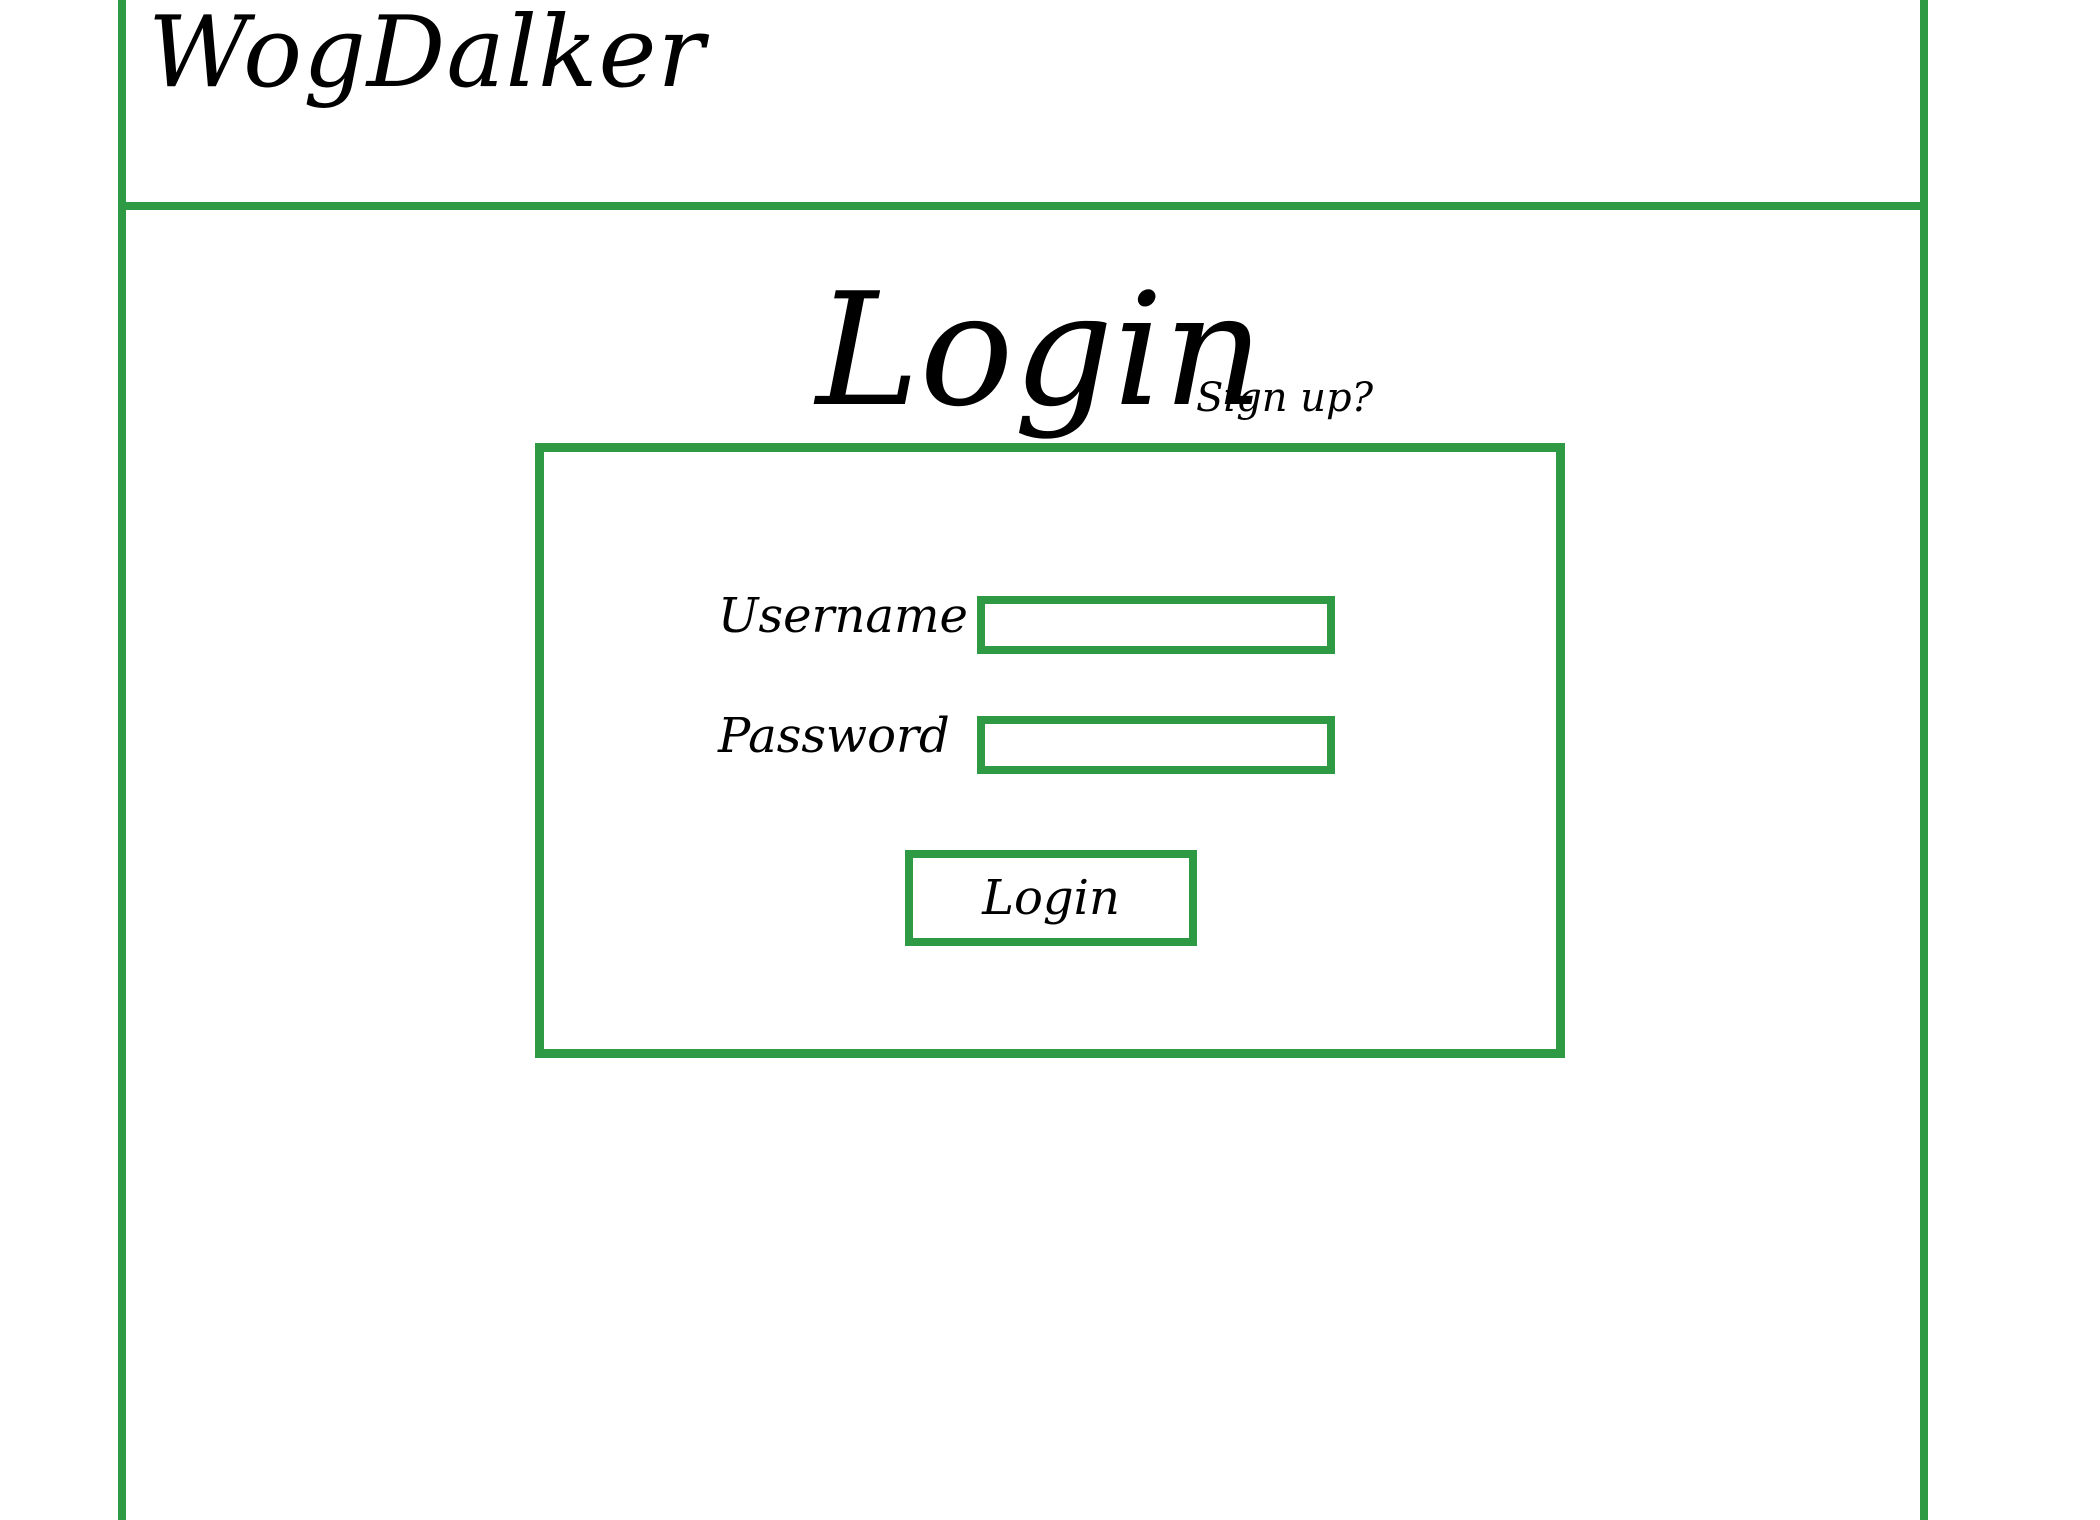  Describe the element at coordinates (1156, 745) in the screenshot. I see `password-input` at that location.